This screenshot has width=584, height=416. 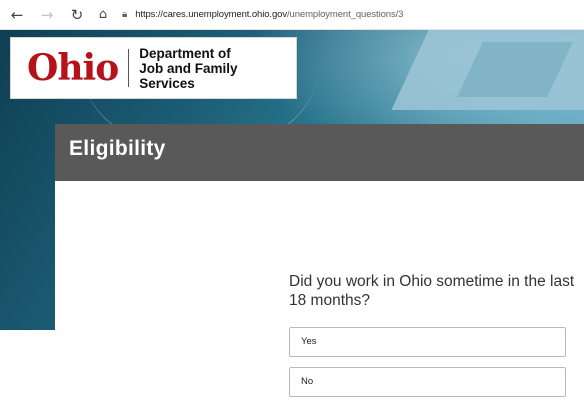 I want to click on department-name: Department of Job and Family Services, so click(x=217, y=68).